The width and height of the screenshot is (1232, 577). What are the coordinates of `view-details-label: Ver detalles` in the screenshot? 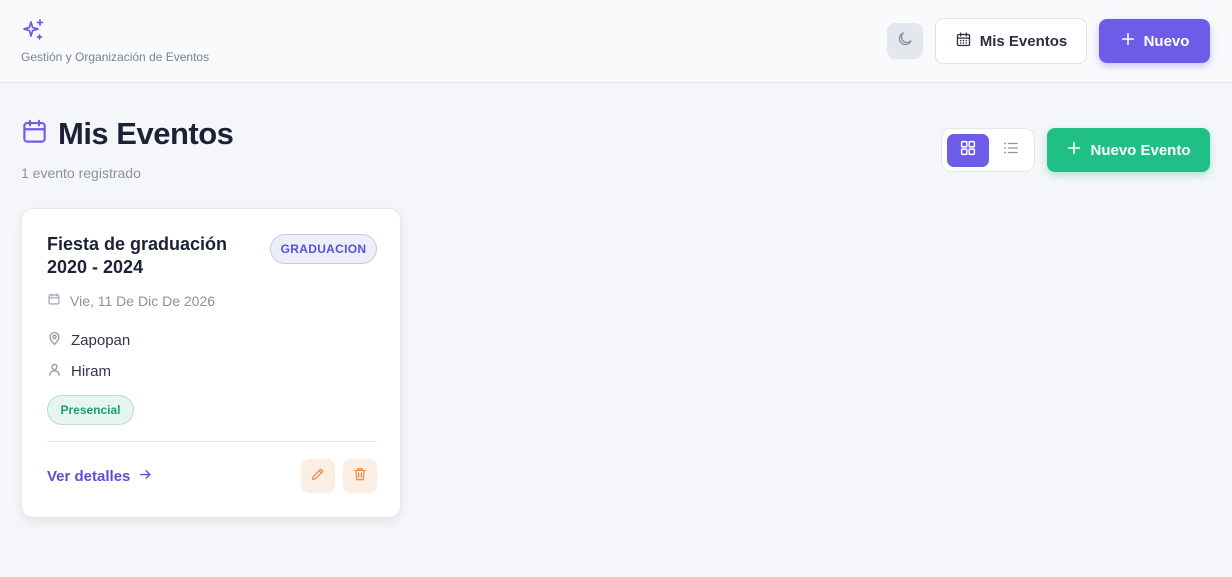 It's located at (89, 476).